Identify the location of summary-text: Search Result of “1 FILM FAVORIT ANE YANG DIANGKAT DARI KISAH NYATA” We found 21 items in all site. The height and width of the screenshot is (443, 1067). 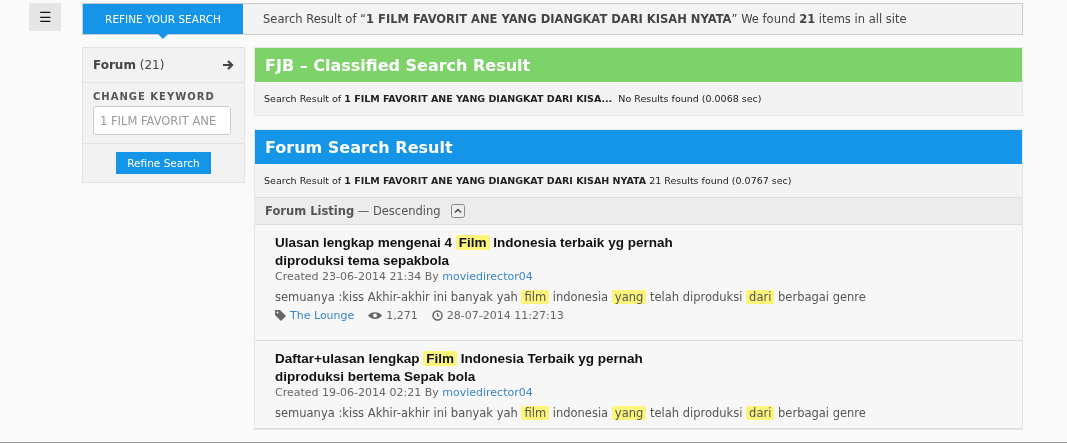
(584, 19).